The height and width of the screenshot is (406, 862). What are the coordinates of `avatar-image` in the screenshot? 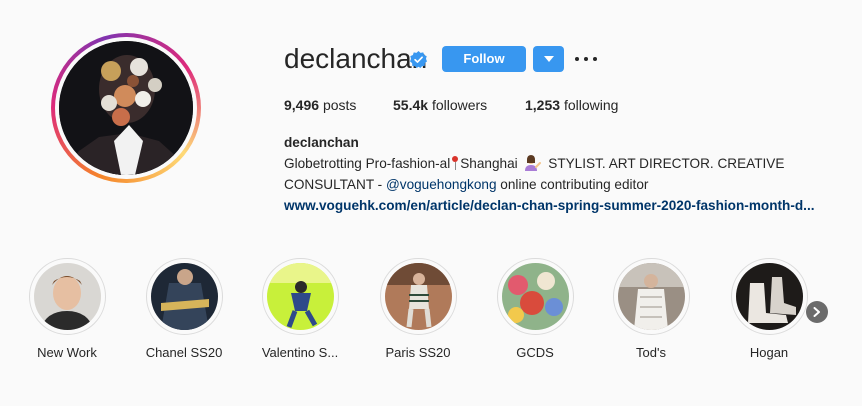 It's located at (126, 108).